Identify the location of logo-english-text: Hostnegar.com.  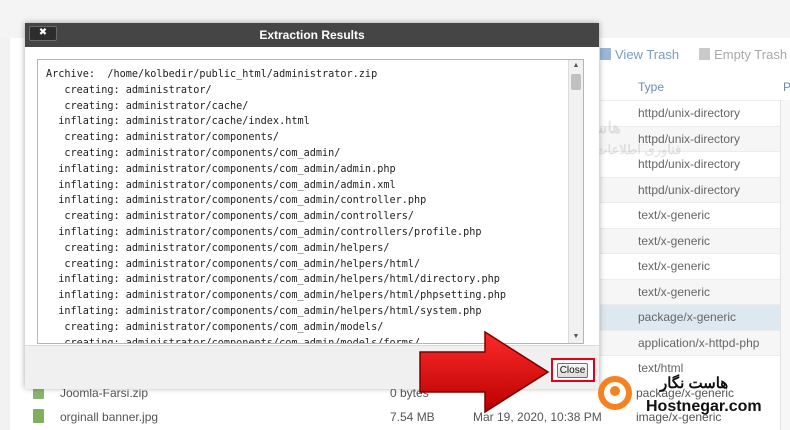
(704, 406).